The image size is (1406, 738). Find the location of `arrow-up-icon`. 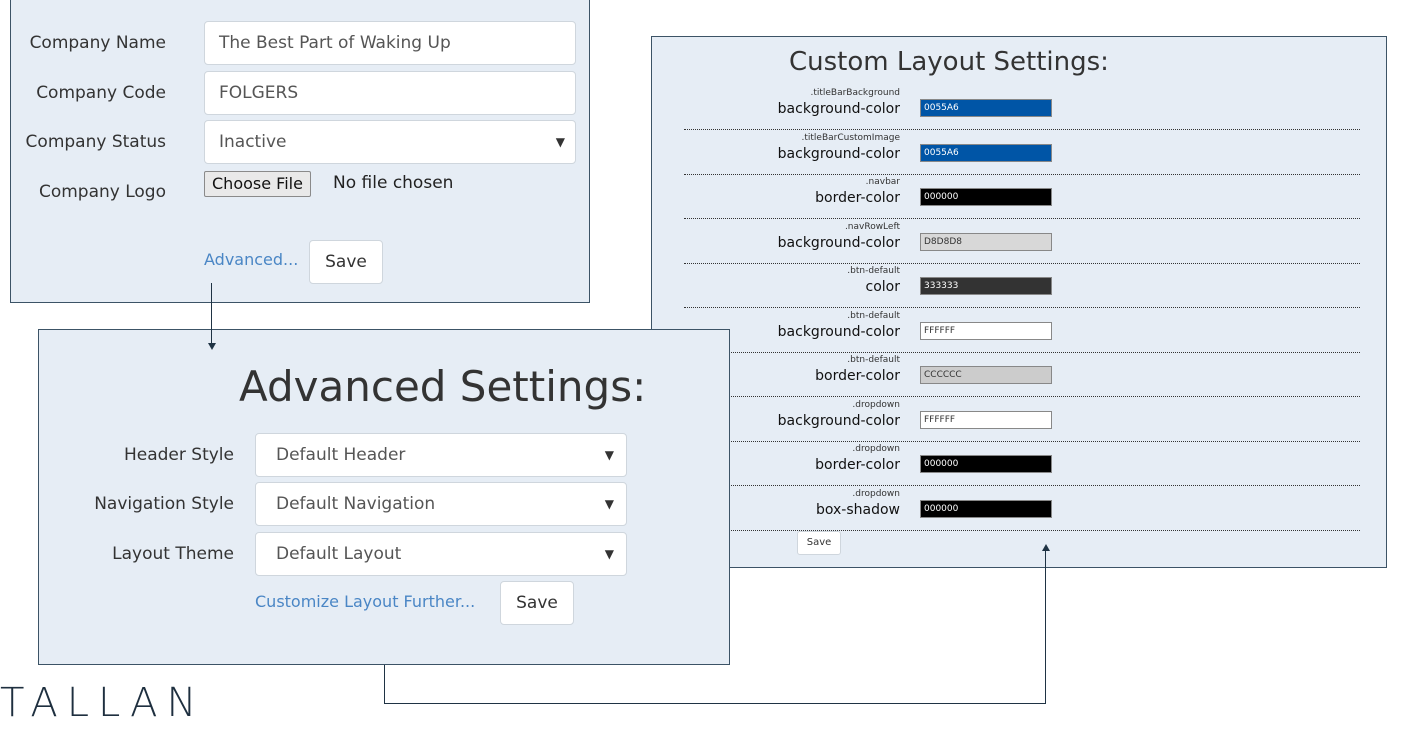

arrow-up-icon is located at coordinates (1046, 547).